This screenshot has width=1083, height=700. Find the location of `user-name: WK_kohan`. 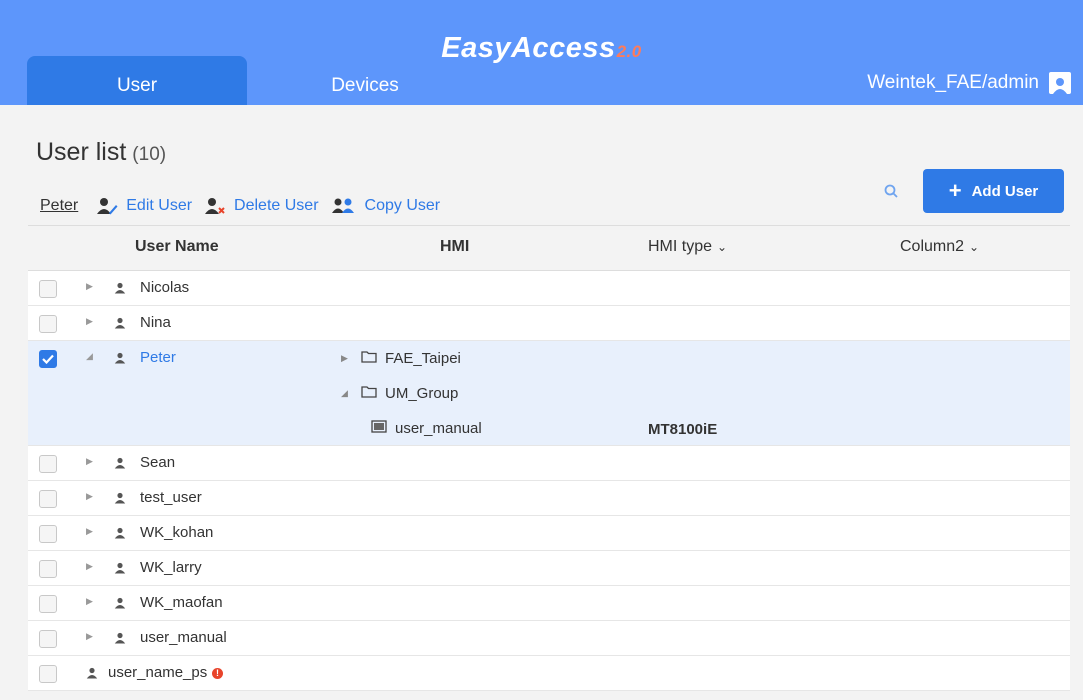

user-name: WK_kohan is located at coordinates (177, 532).